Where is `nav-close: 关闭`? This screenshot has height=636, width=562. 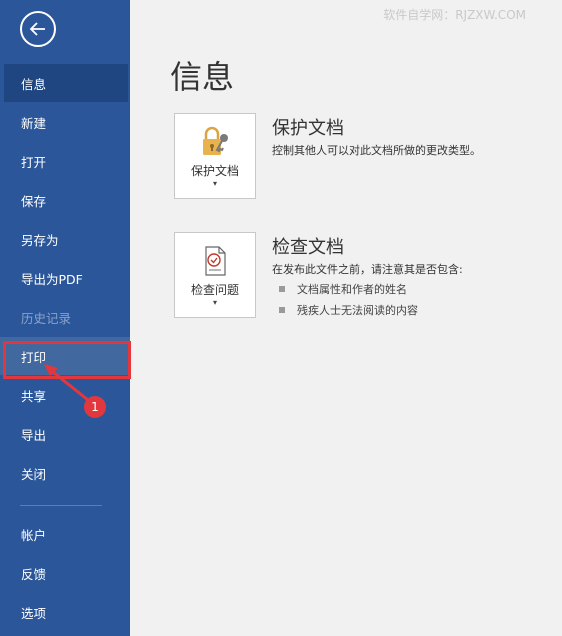 nav-close: 关闭 is located at coordinates (65, 473).